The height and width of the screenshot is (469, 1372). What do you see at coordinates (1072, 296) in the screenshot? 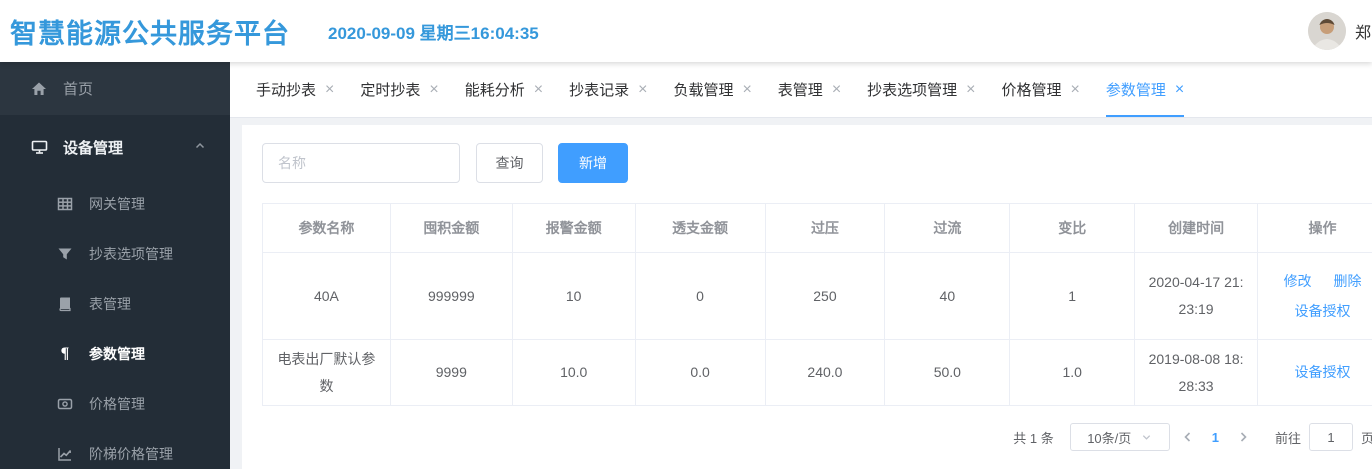
I see `cell-ratio: 1` at bounding box center [1072, 296].